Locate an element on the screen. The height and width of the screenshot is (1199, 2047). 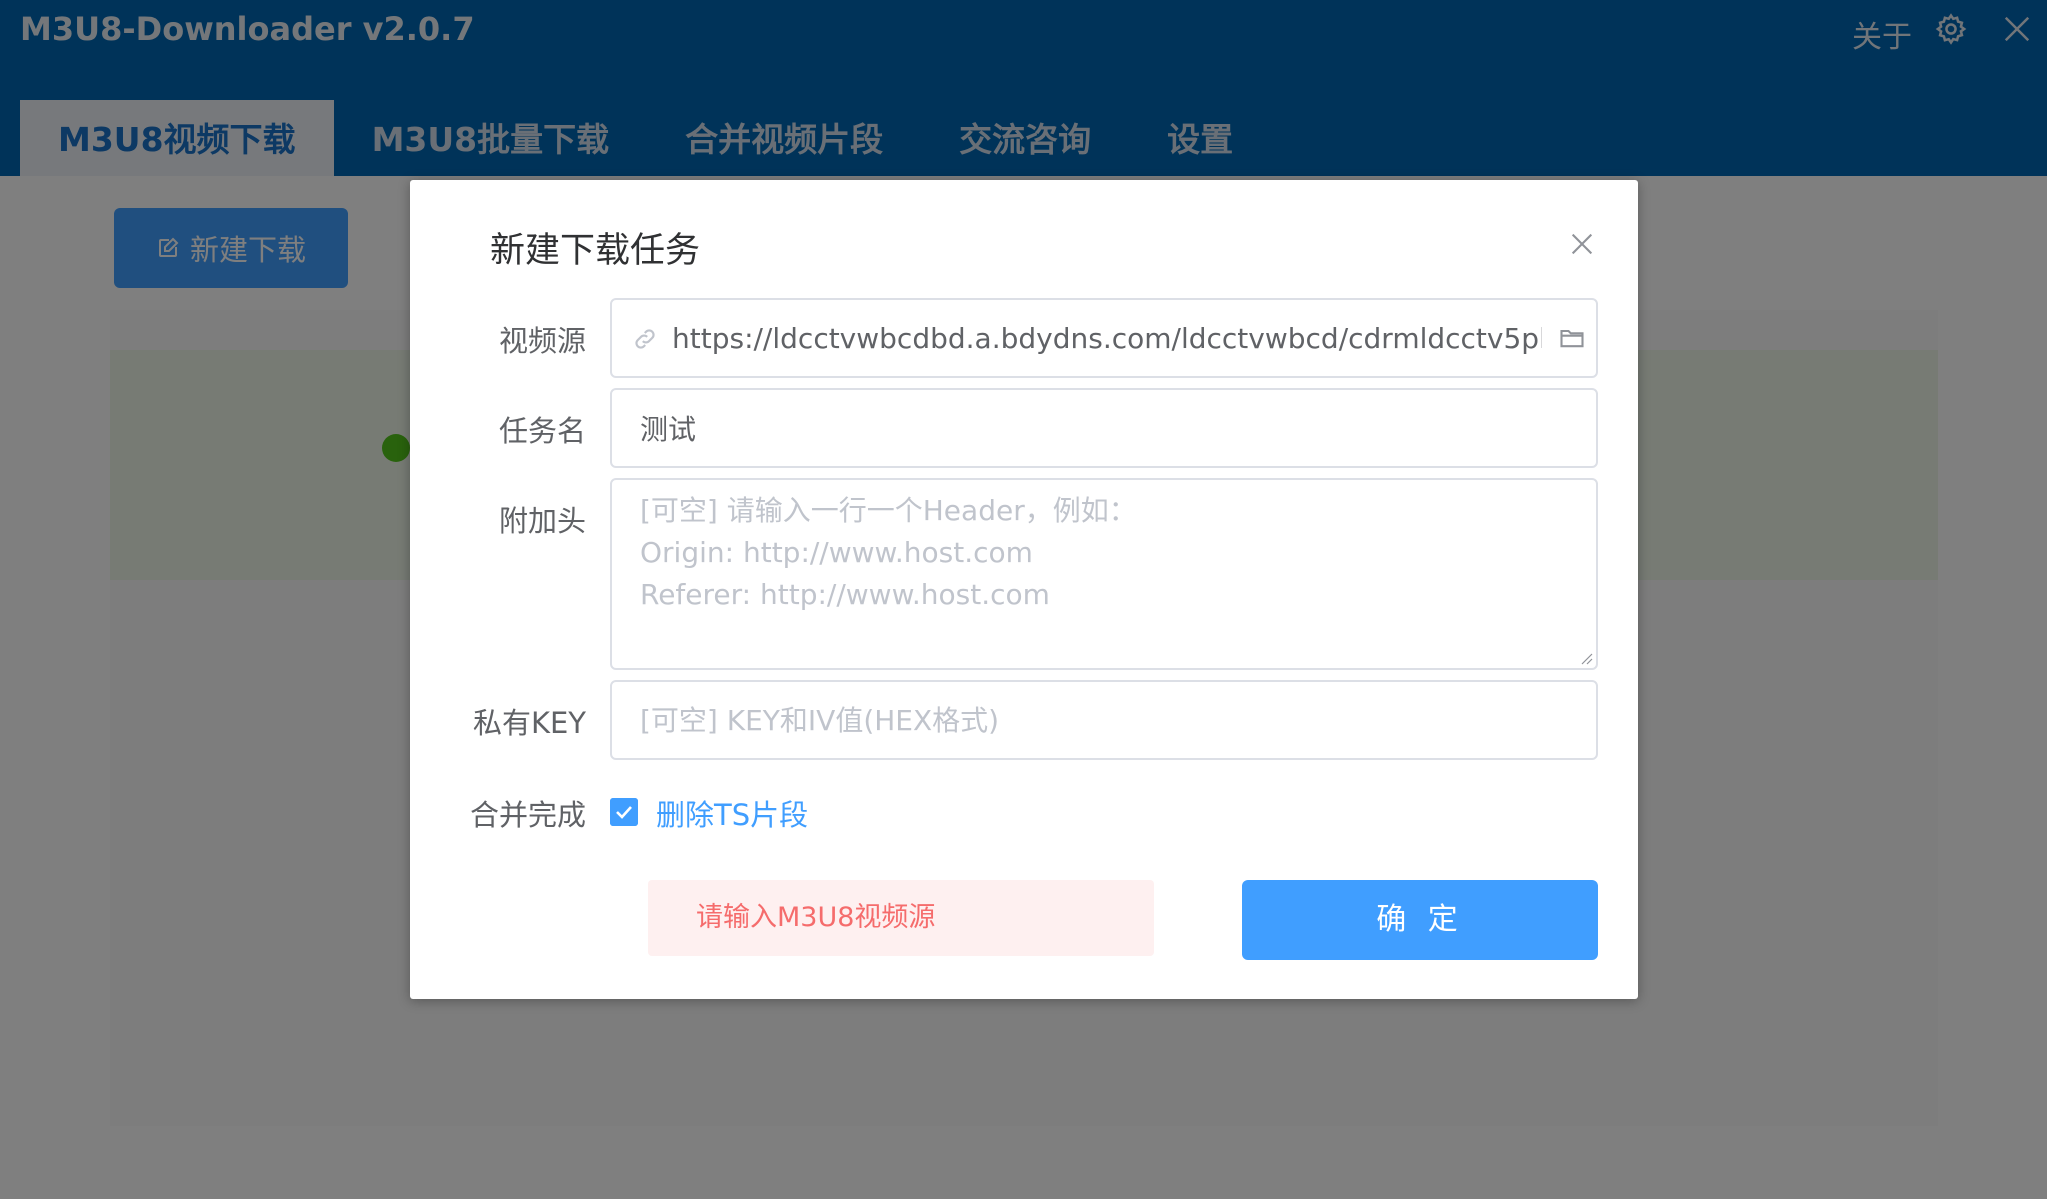
merge-label: 合并完成 is located at coordinates (527, 815).